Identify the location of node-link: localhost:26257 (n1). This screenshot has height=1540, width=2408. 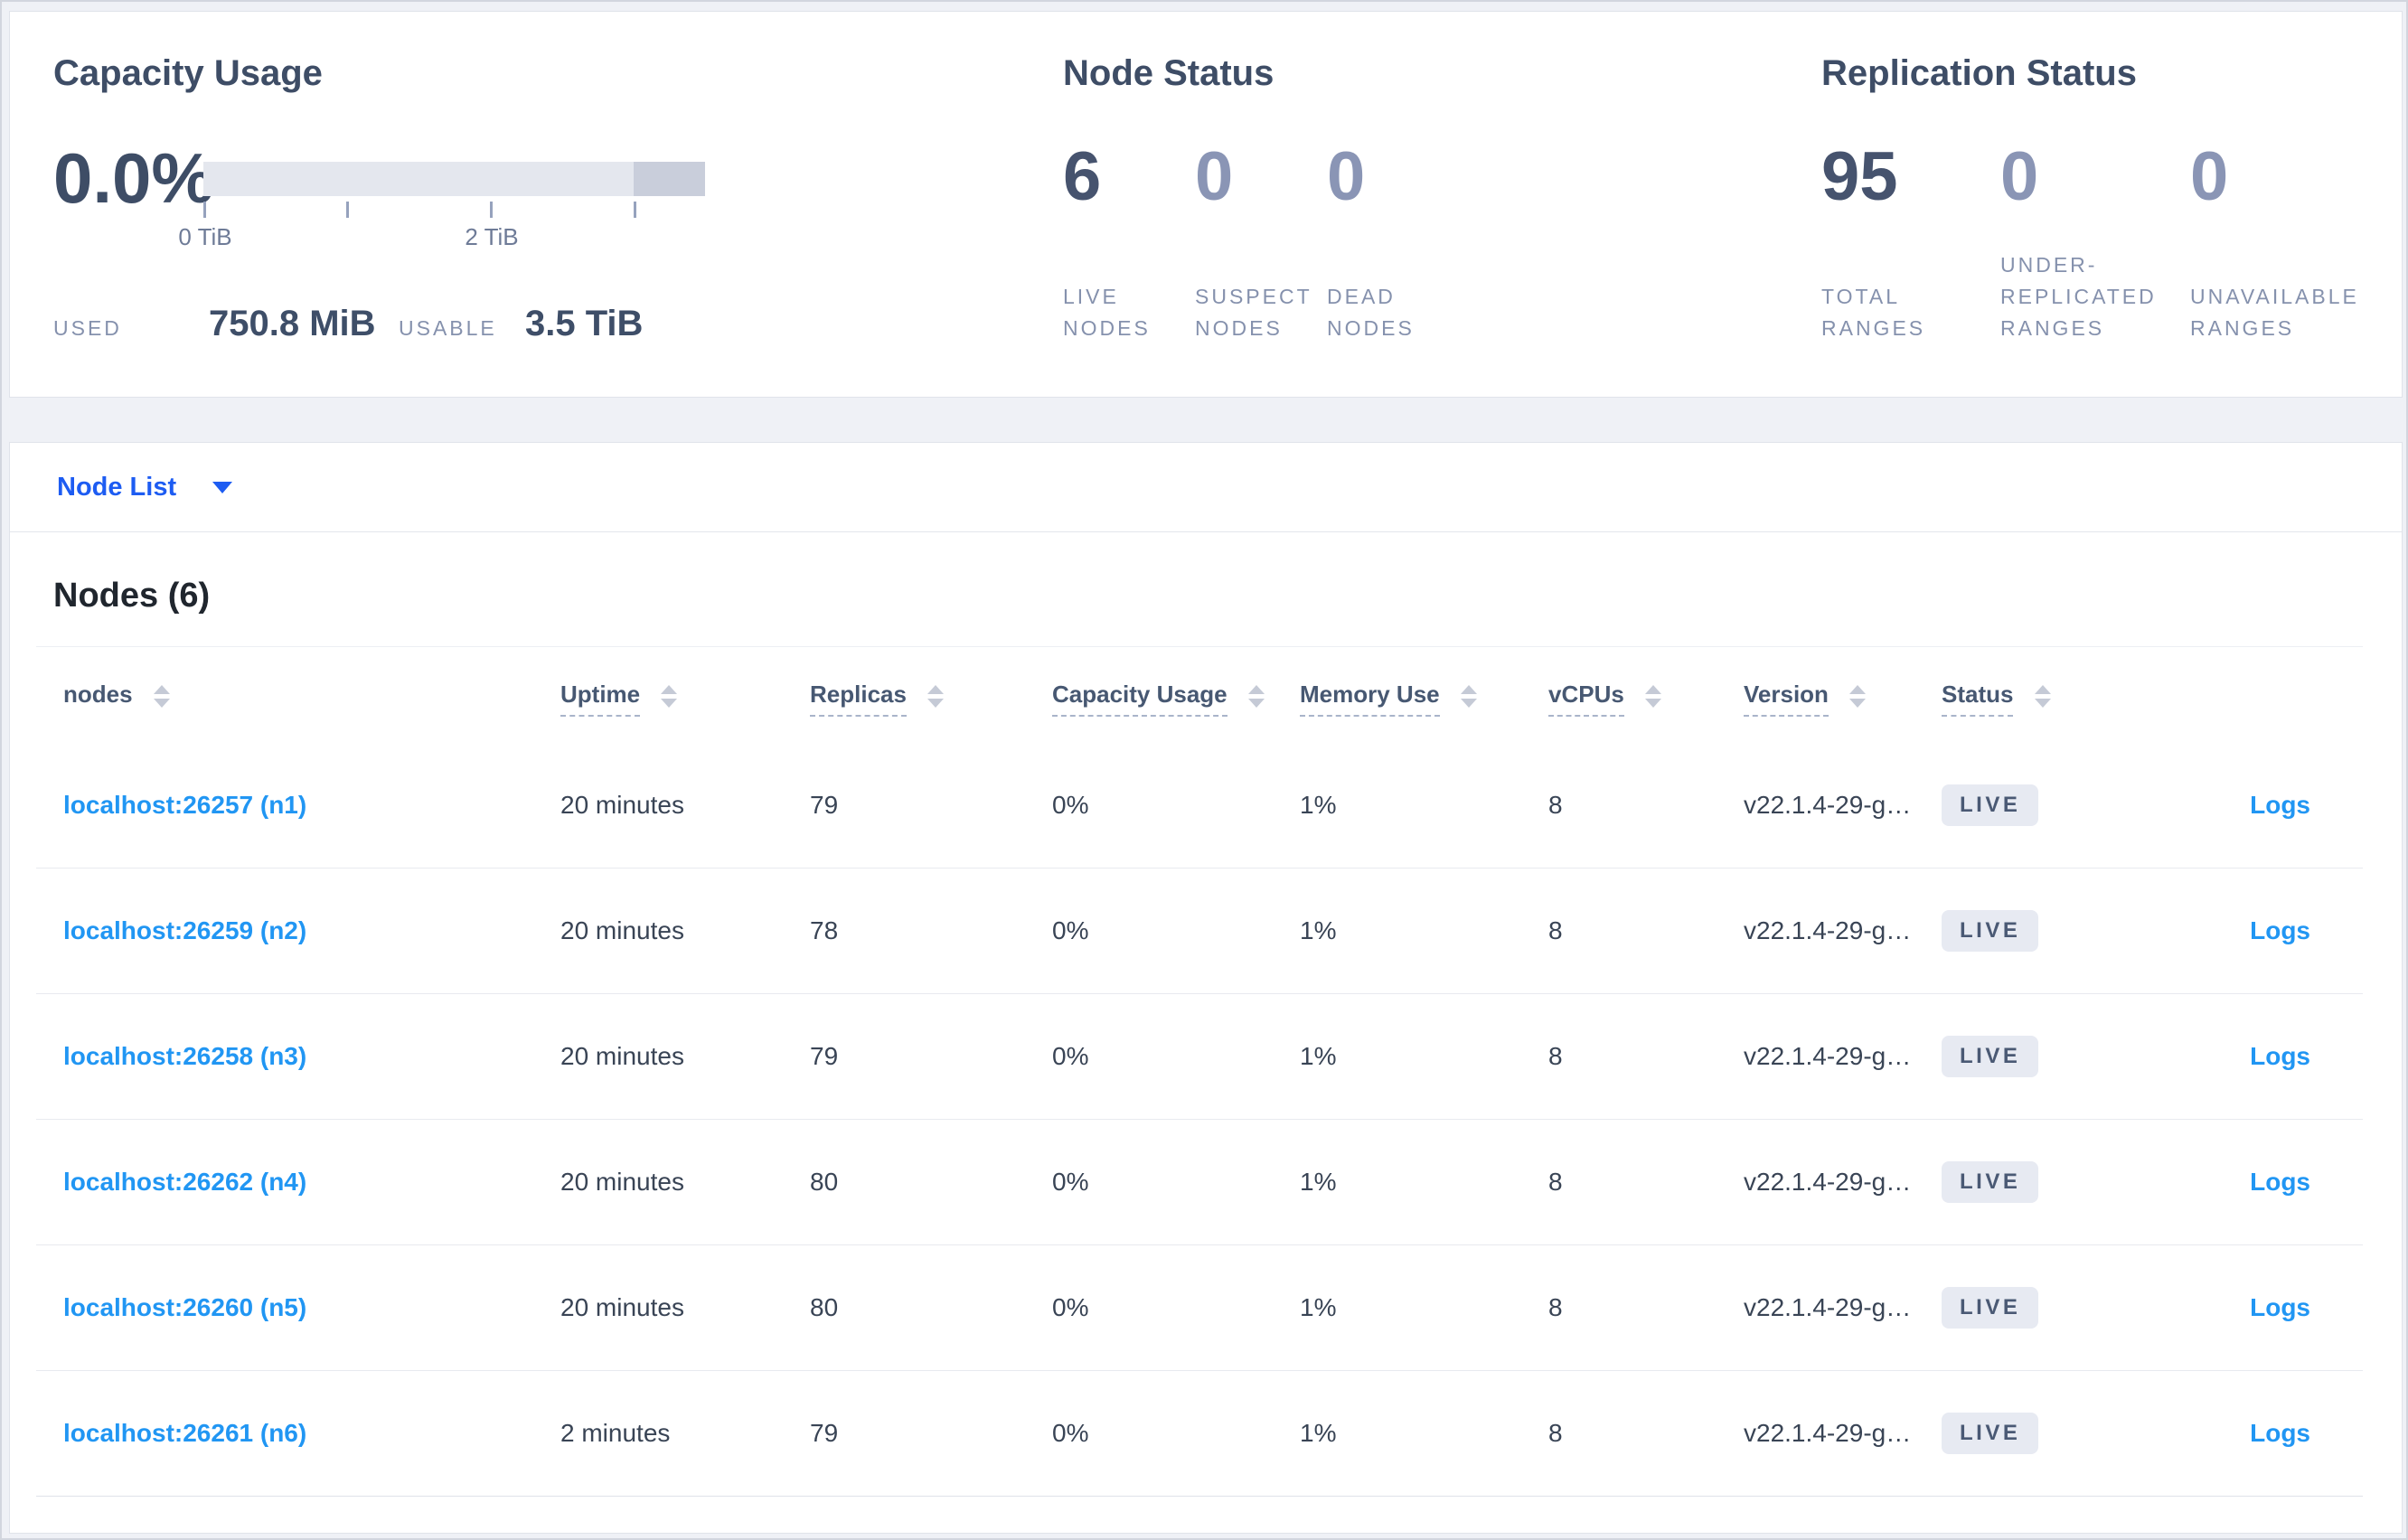
(184, 805).